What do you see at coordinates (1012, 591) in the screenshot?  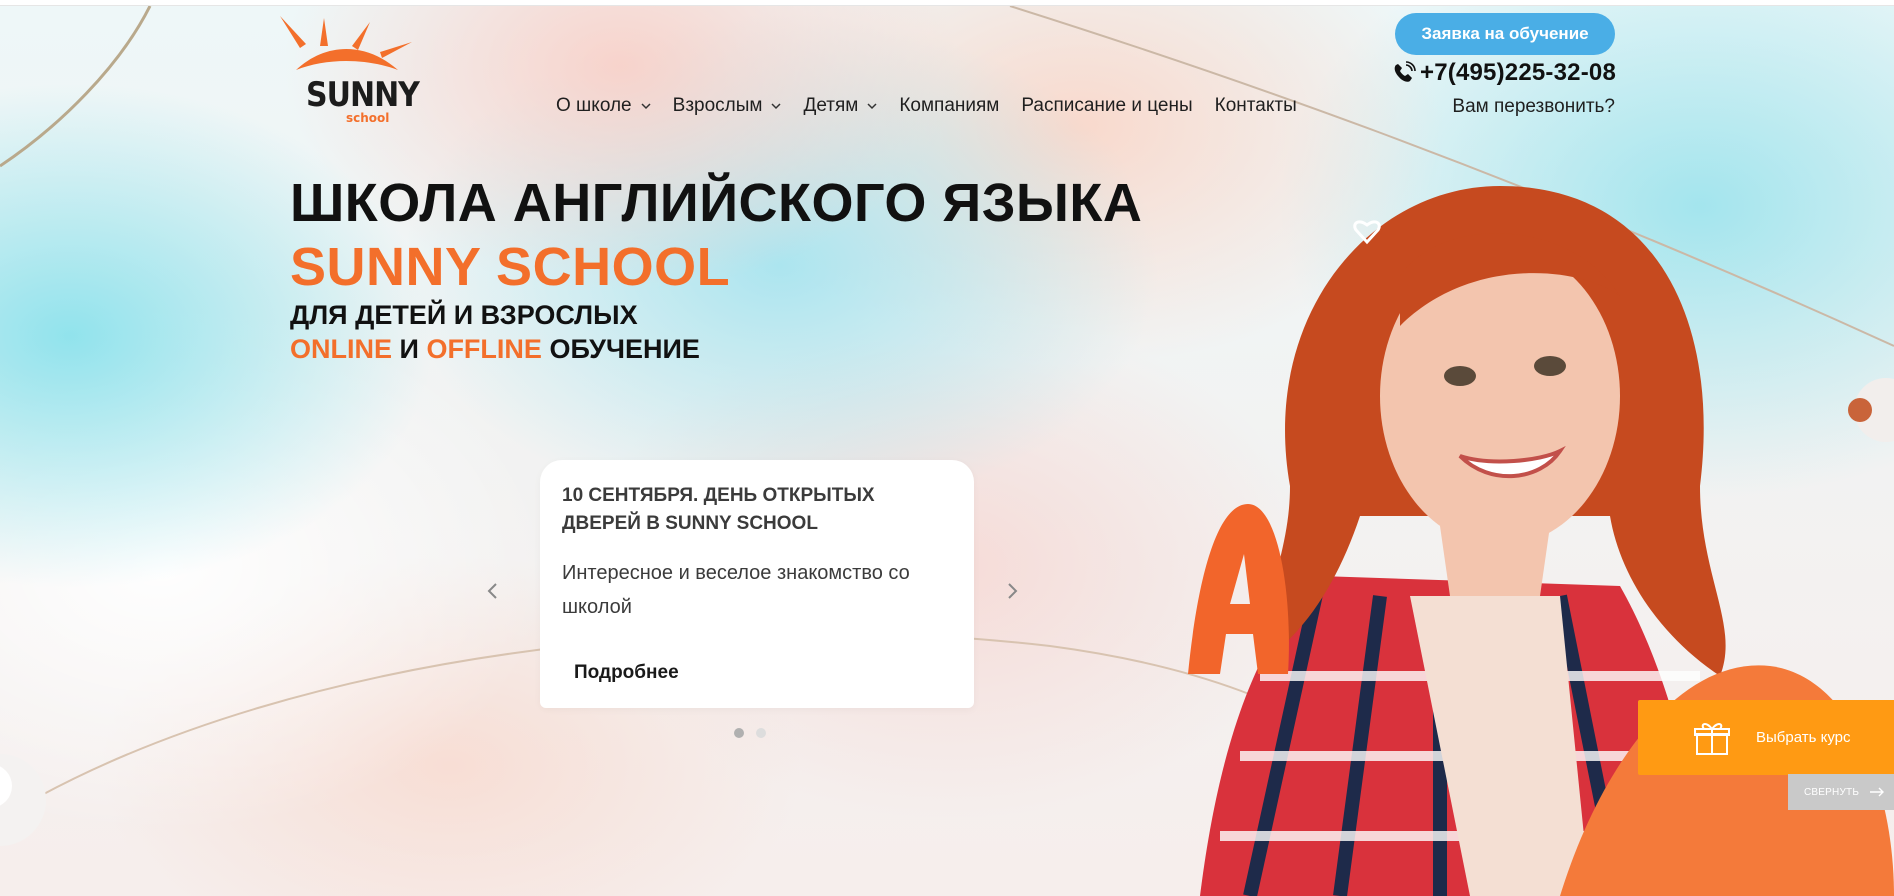 I see `slider-next-arrow-icon` at bounding box center [1012, 591].